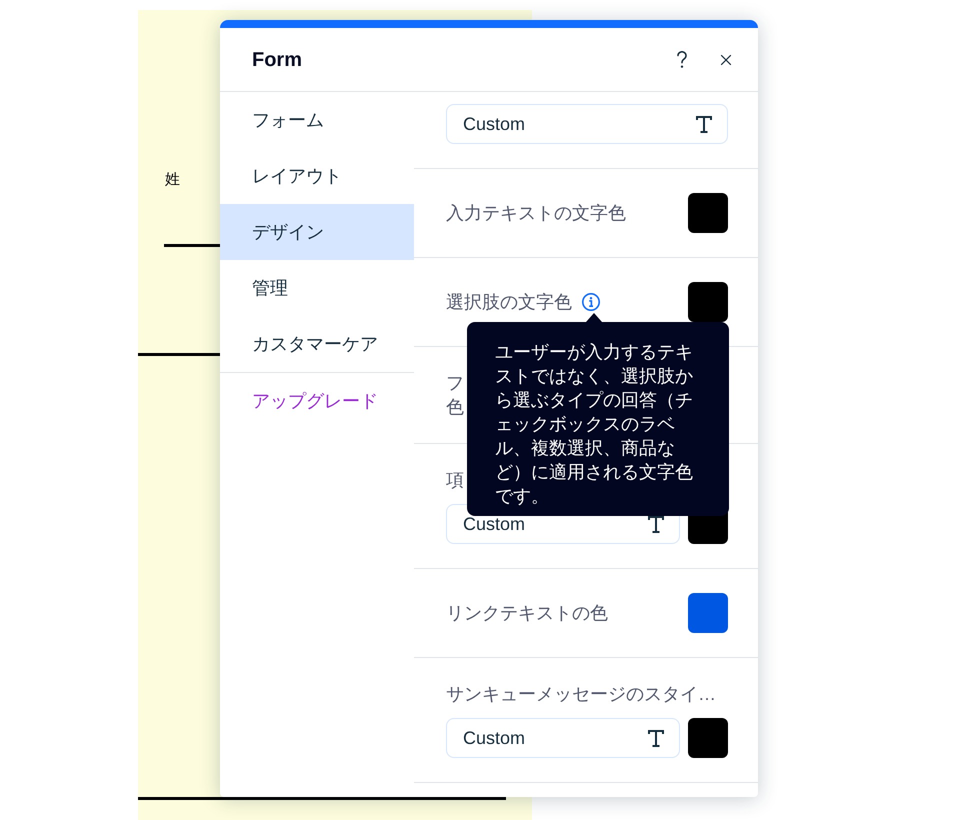 The width and height of the screenshot is (960, 820). I want to click on setting-label: 入力テキストの文字色, so click(536, 213).